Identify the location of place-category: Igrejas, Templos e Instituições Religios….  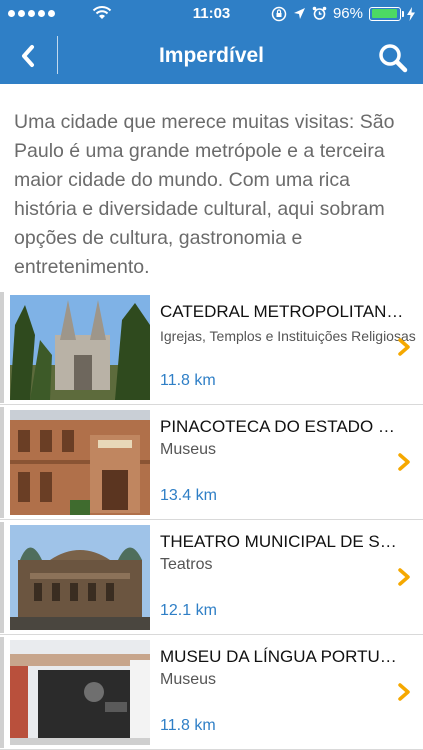
(288, 336).